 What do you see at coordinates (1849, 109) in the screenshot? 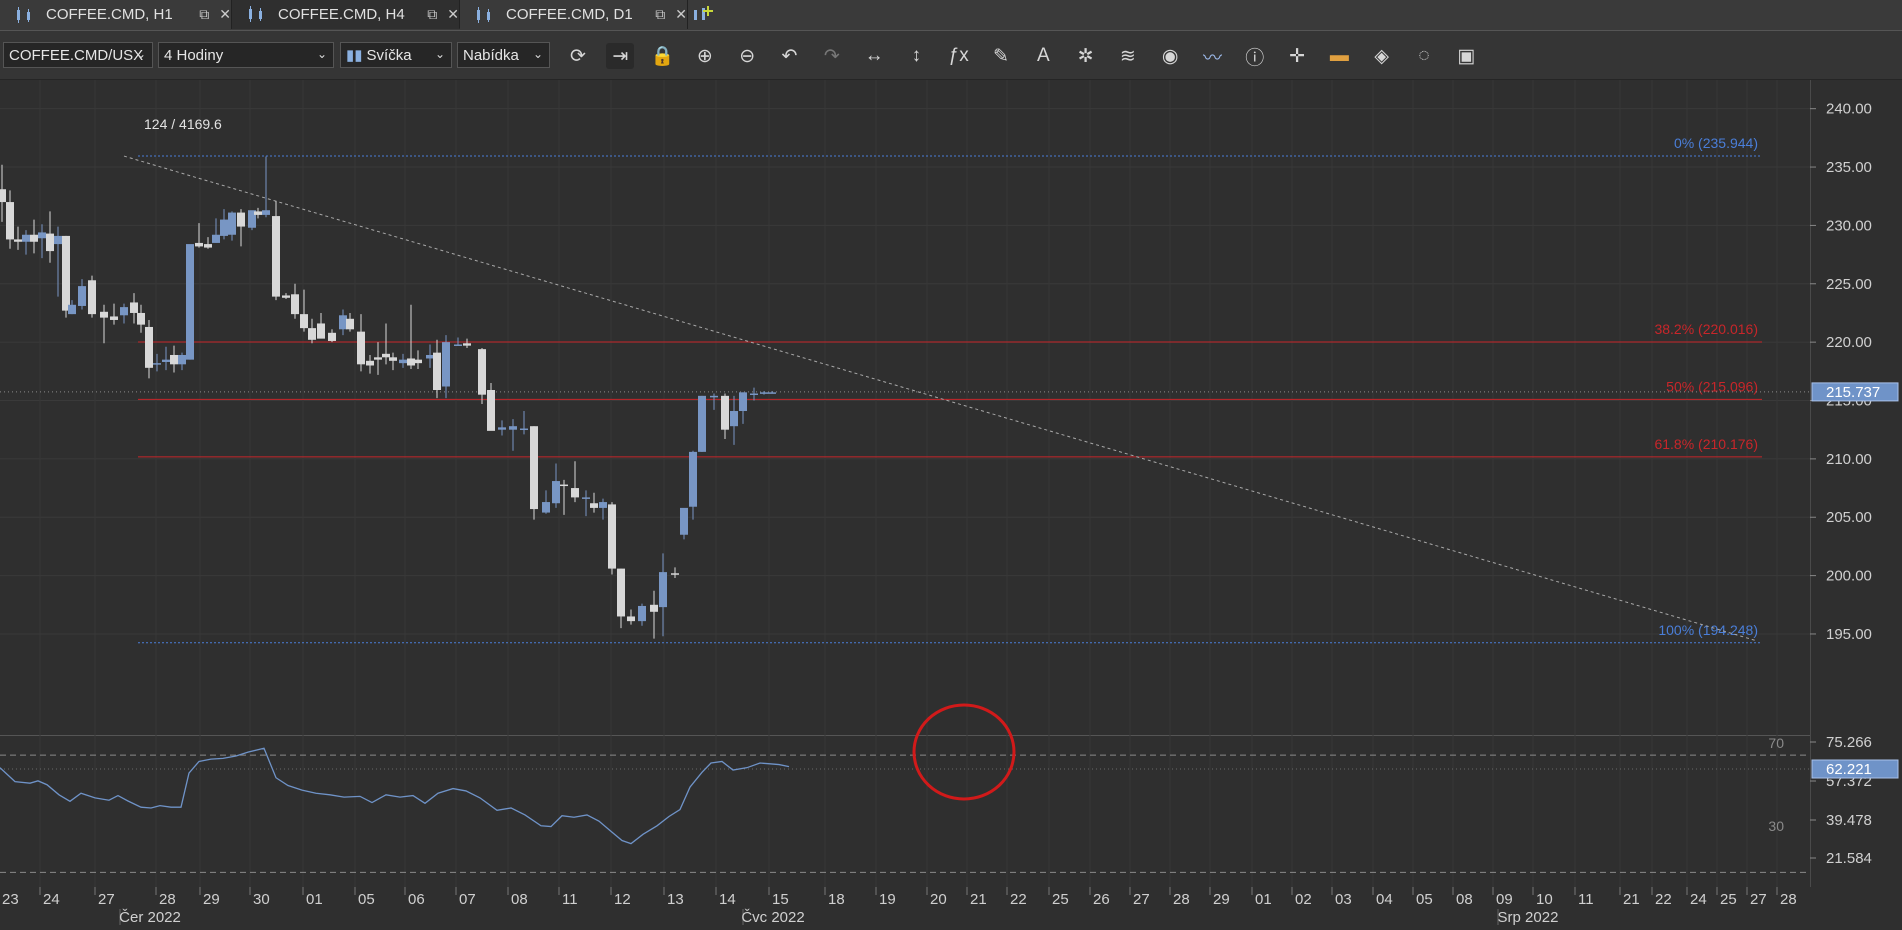
I see `price-tick-label: 240.00` at bounding box center [1849, 109].